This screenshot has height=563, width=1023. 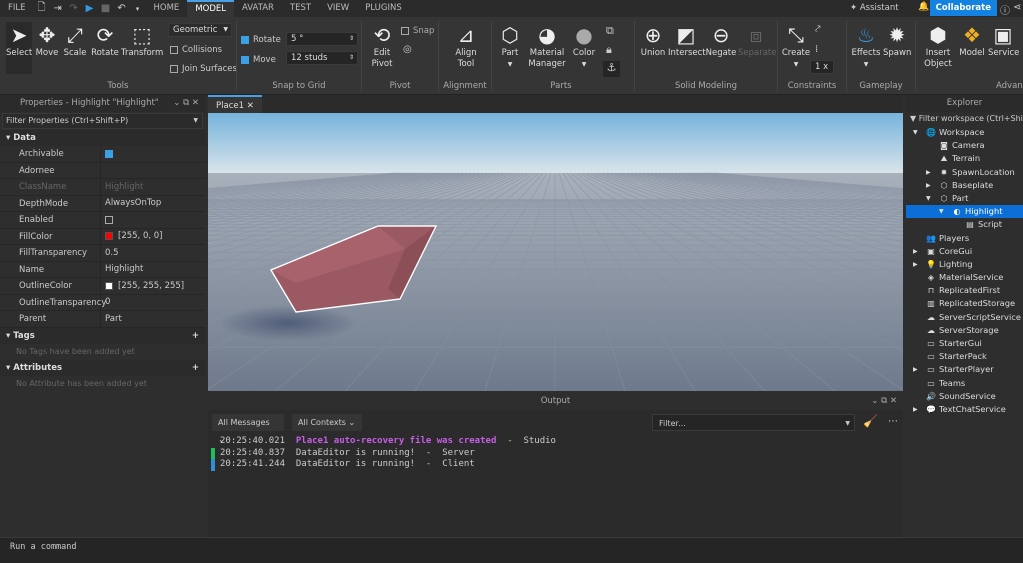 What do you see at coordinates (796, 46) in the screenshot?
I see `create-constraint-button: ⤡ Create ▼` at bounding box center [796, 46].